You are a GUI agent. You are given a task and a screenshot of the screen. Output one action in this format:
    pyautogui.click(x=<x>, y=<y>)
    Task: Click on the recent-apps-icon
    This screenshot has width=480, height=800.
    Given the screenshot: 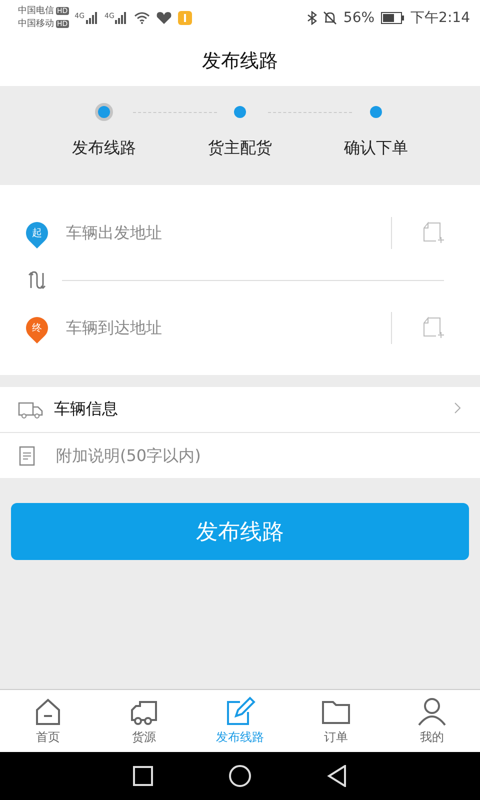 What is the action you would take?
    pyautogui.click(x=143, y=776)
    